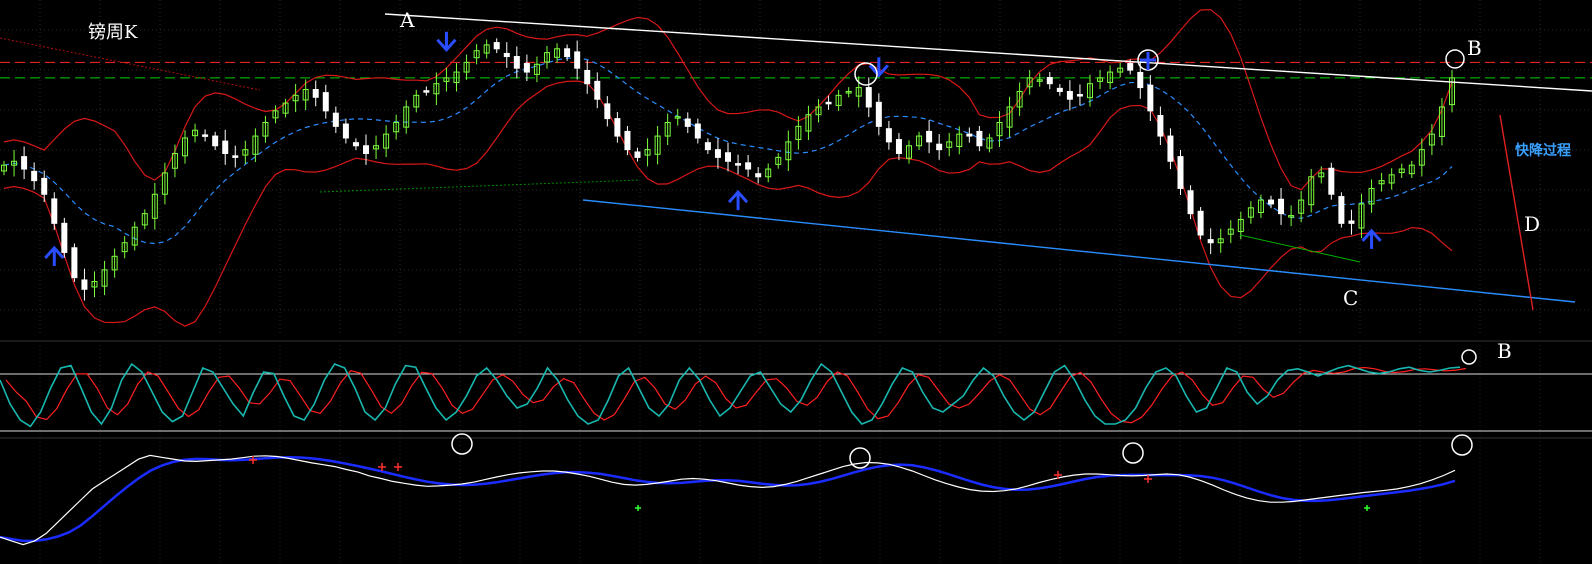 The height and width of the screenshot is (564, 1592). What do you see at coordinates (407, 20) in the screenshot?
I see `label-a: A` at bounding box center [407, 20].